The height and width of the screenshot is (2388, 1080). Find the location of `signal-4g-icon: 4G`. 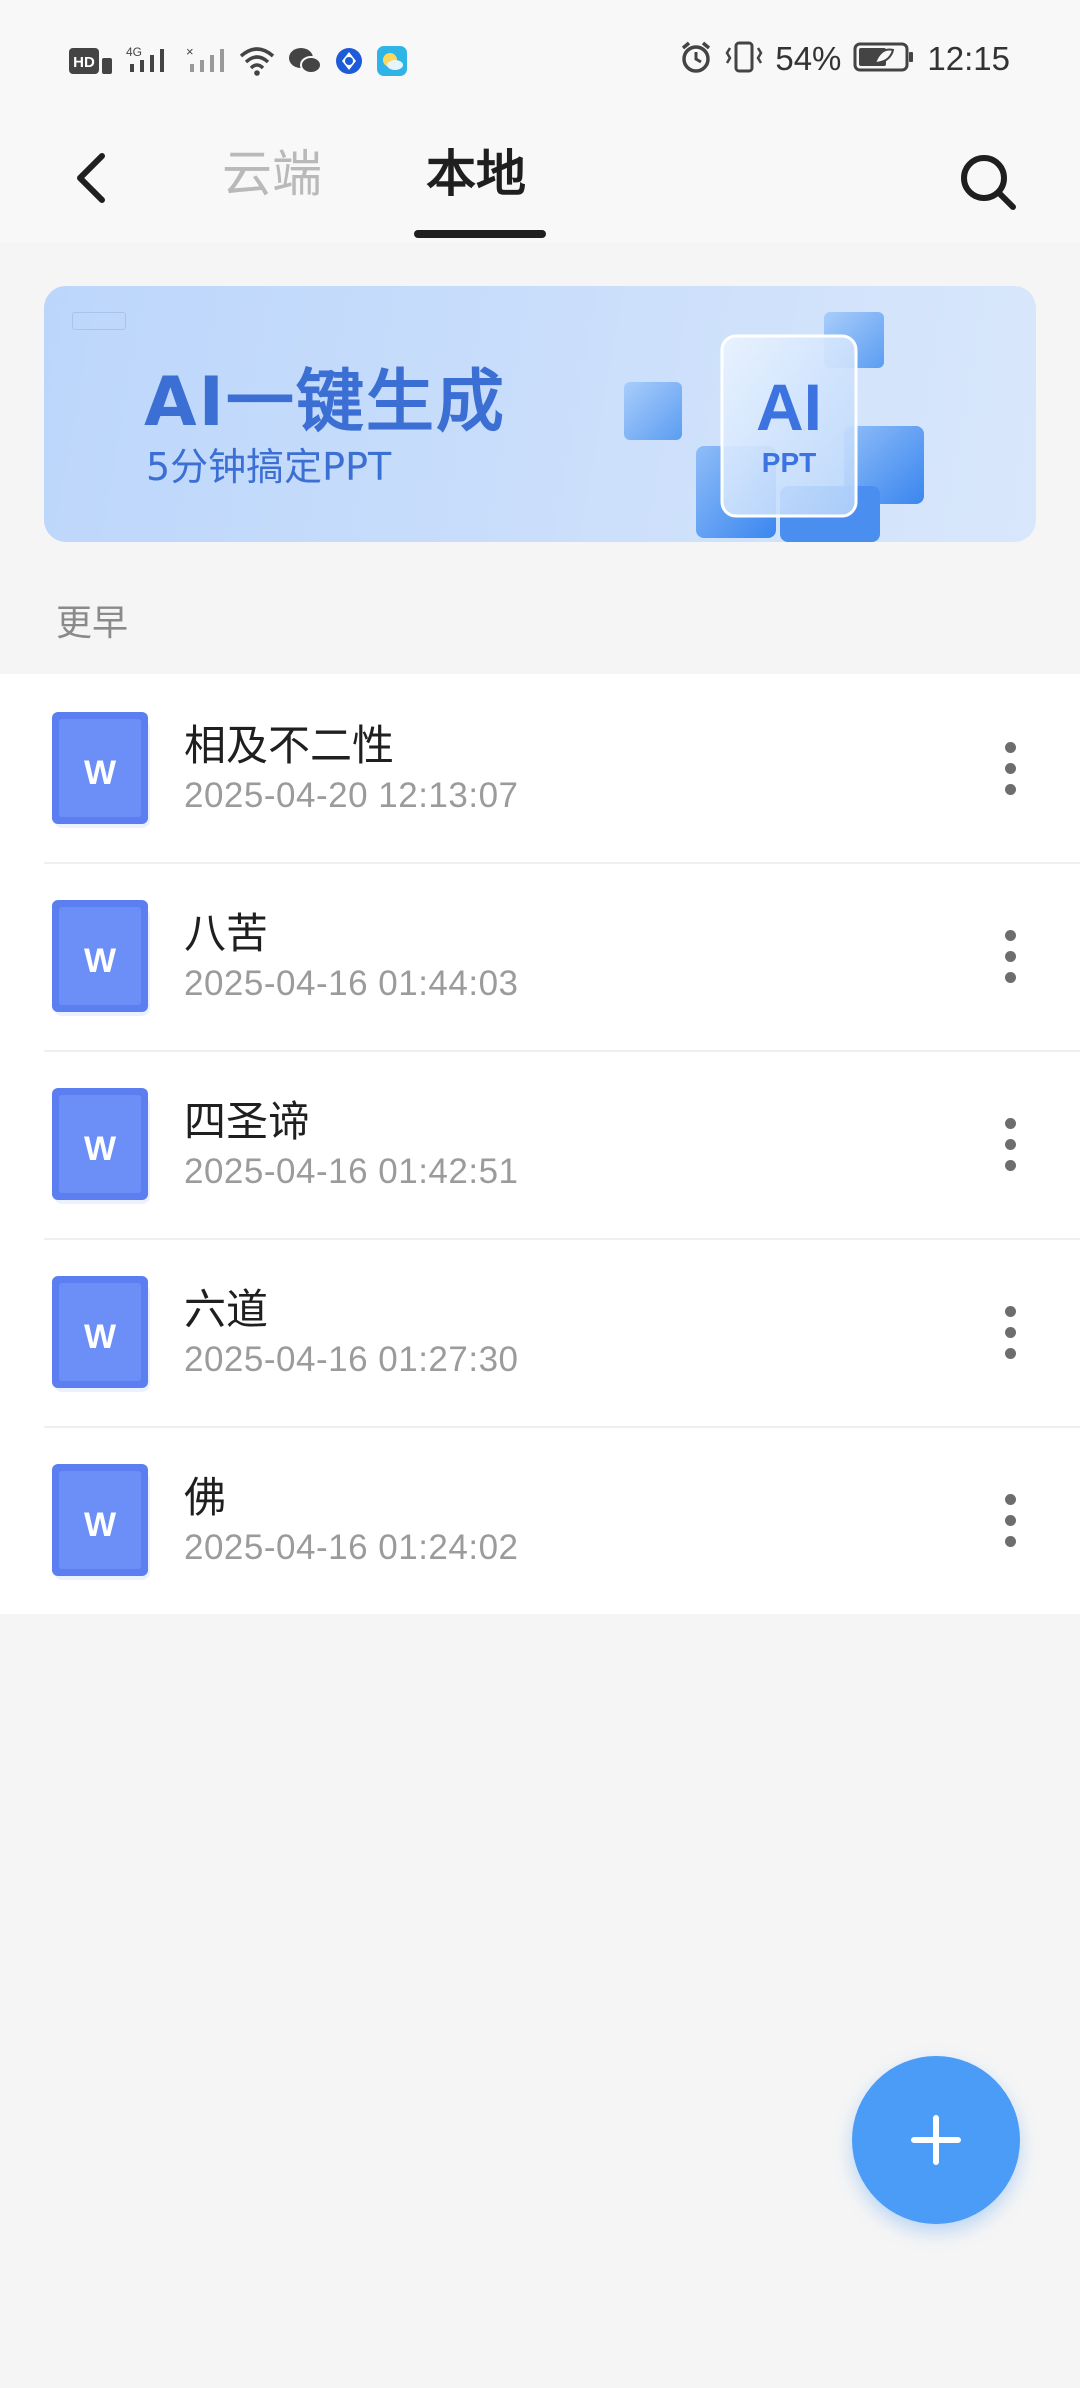

signal-4g-icon: 4G is located at coordinates (150, 63).